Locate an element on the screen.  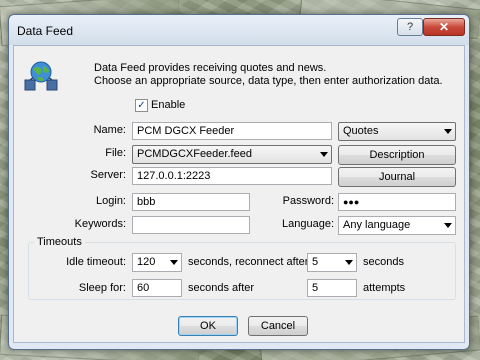
name-input: PCM DGCX Feeder is located at coordinates (232, 131).